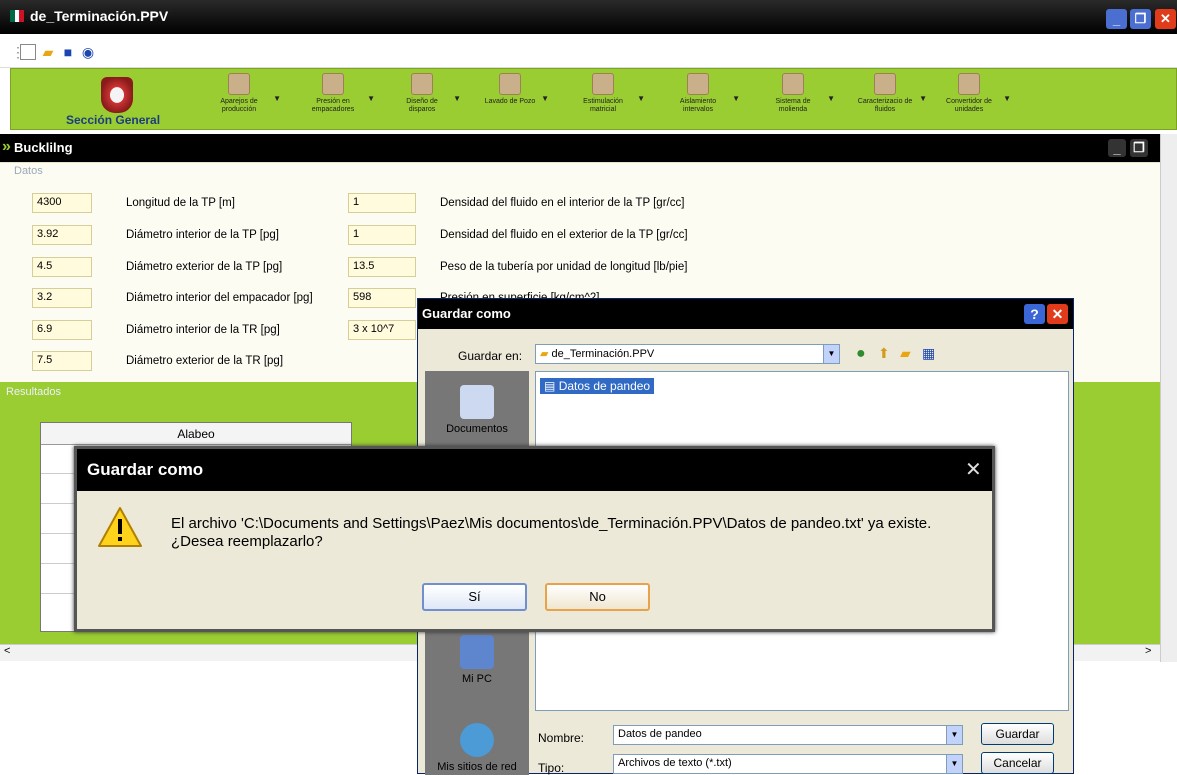 The height and width of the screenshot is (775, 1177). I want to click on place-label: Mi PC, so click(477, 679).